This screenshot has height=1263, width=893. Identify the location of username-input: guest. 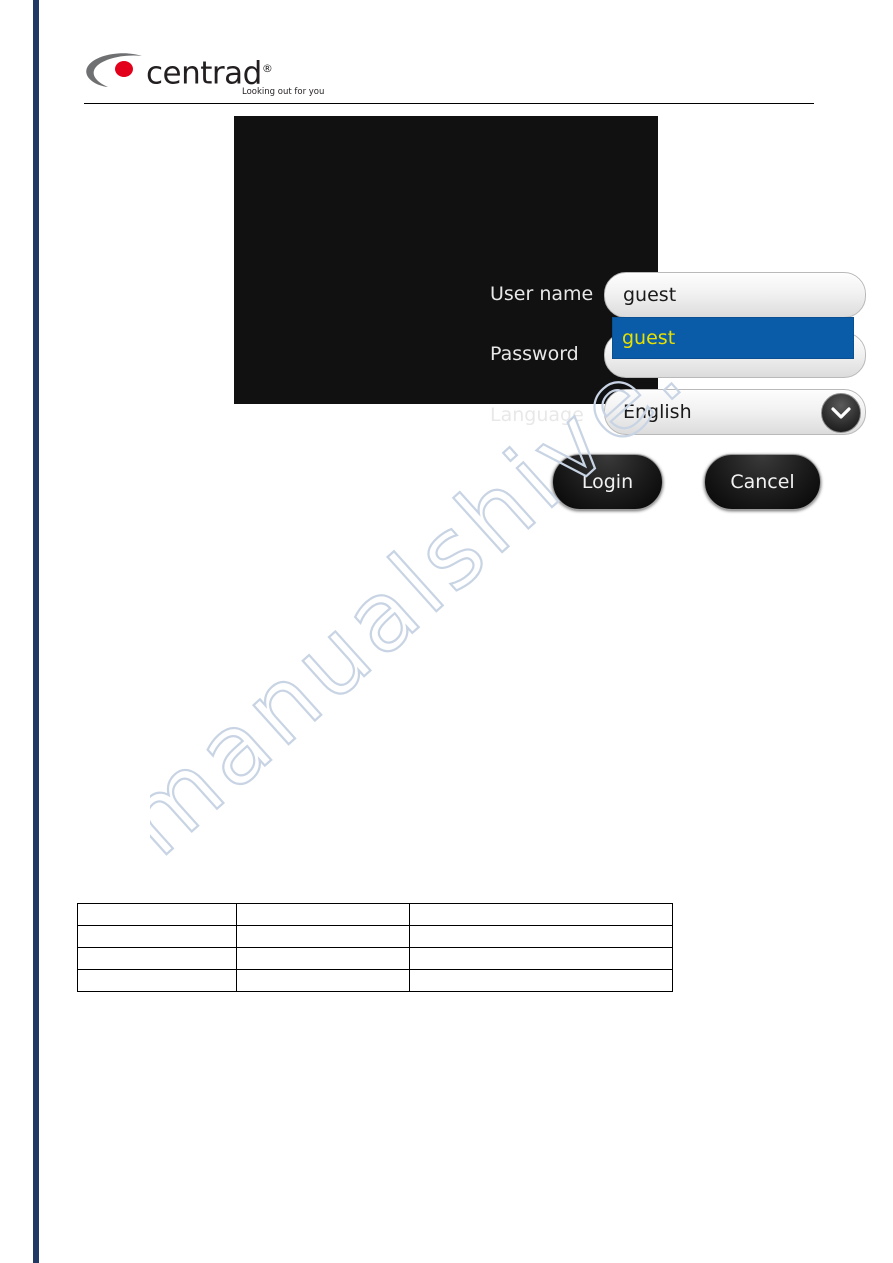
(735, 295).